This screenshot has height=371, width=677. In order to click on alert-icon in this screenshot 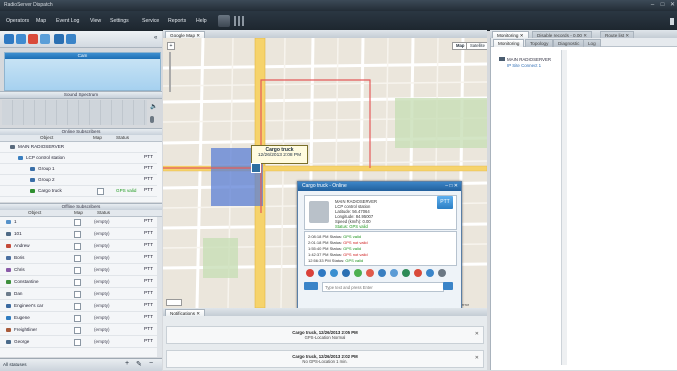, I will do `click(45, 39)`.